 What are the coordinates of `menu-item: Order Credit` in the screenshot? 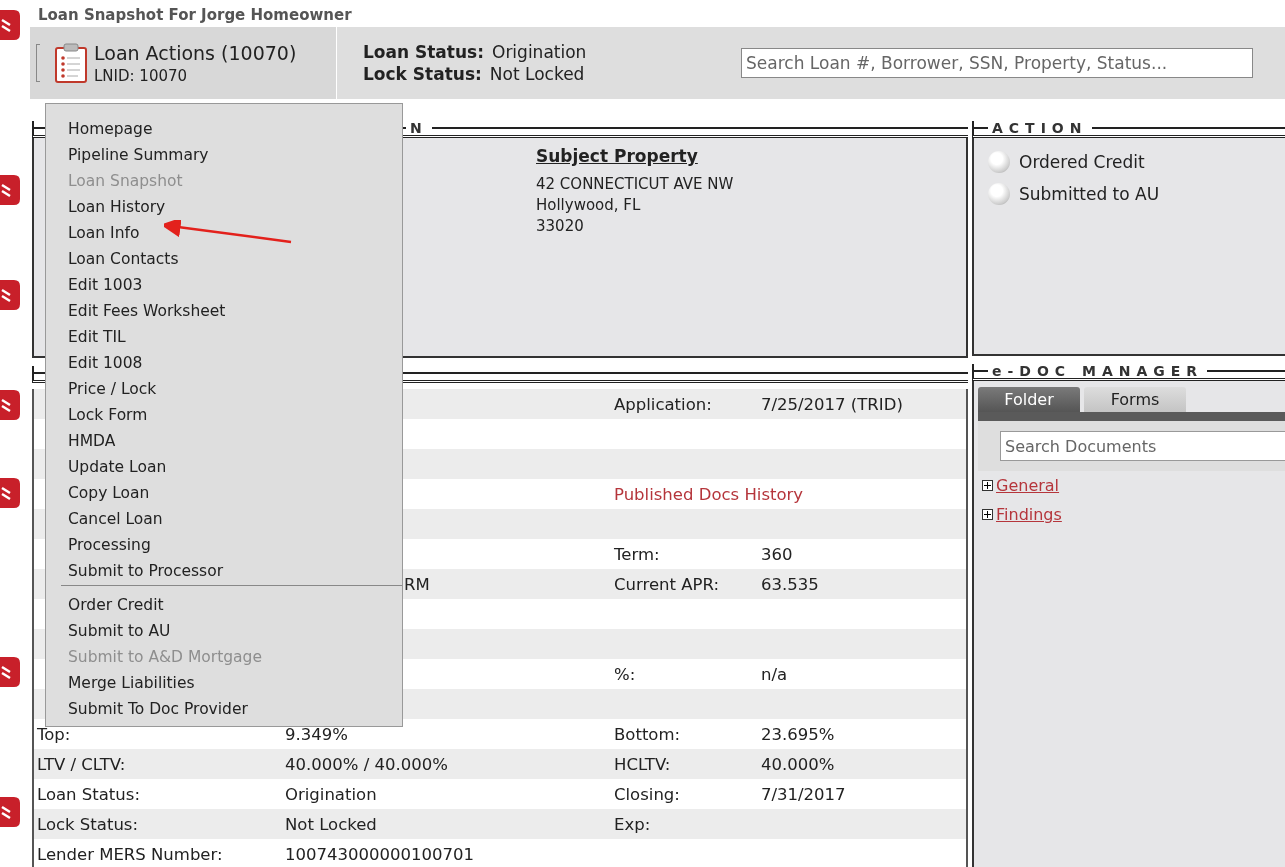 It's located at (224, 605).